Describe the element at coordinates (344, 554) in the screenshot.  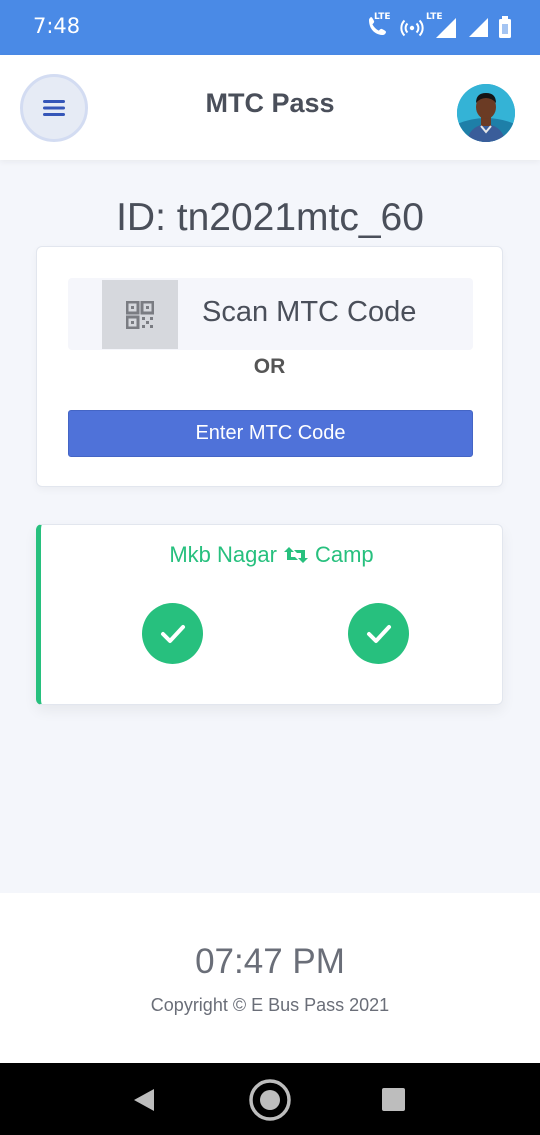
I see `route-to: Camp` at that location.